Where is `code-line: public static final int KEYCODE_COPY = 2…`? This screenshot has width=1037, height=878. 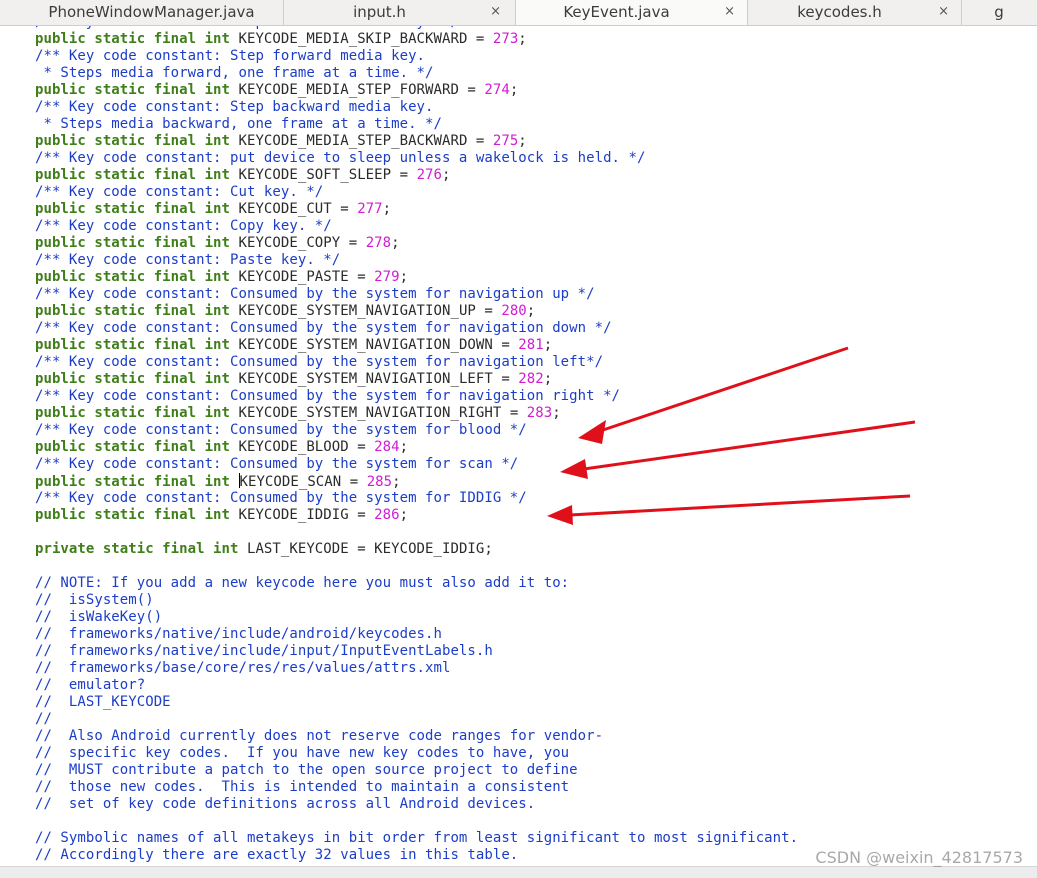 code-line: public static final int KEYCODE_COPY = 2… is located at coordinates (416, 243).